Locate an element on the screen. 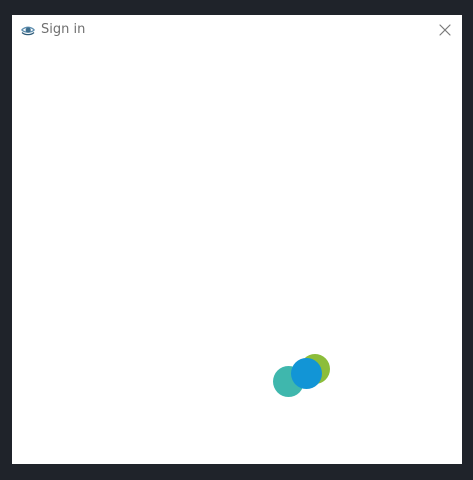 The width and height of the screenshot is (473, 480). dialog-titlebar: Sign in is located at coordinates (237, 30).